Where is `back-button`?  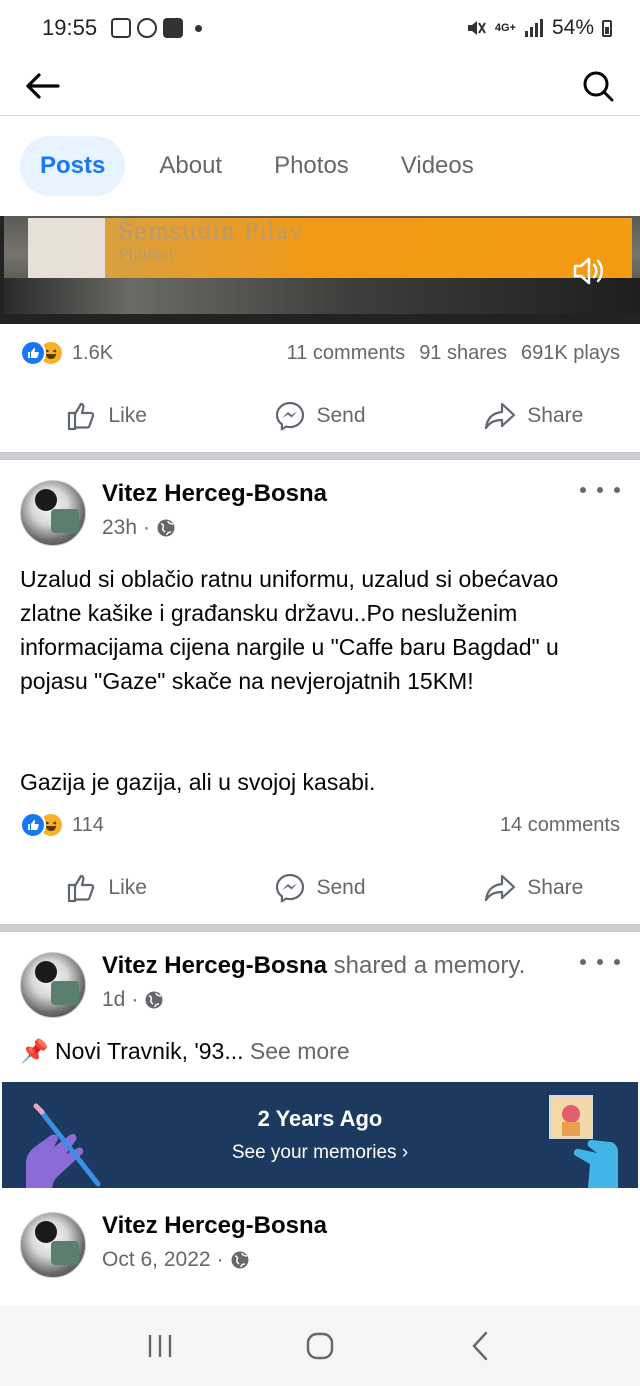 back-button is located at coordinates (42, 86).